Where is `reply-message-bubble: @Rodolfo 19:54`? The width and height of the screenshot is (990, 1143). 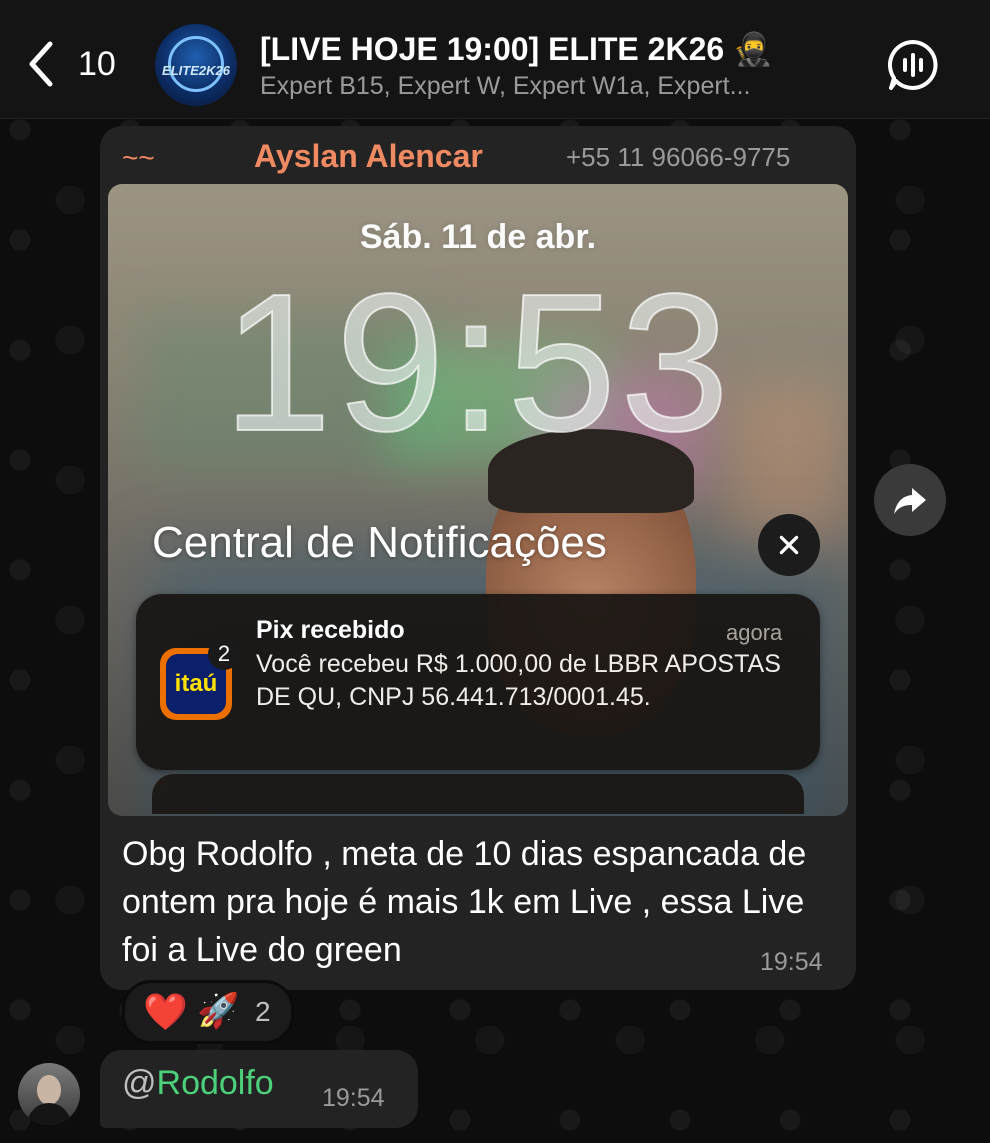
reply-message-bubble: @Rodolfo 19:54 is located at coordinates (259, 1089).